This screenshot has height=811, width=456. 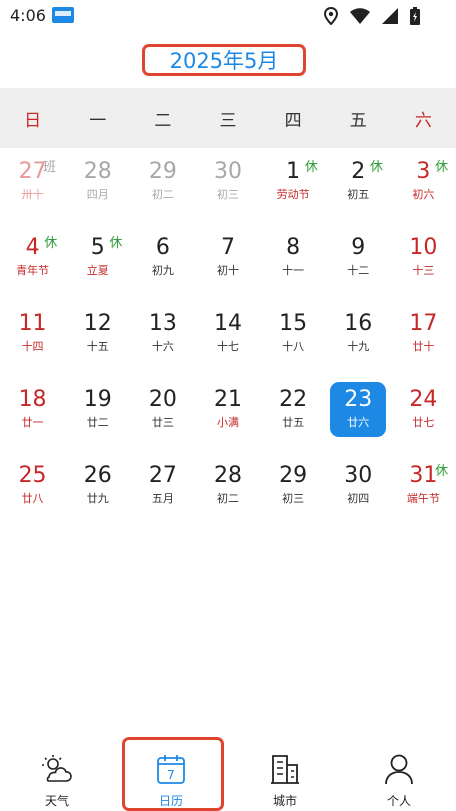 What do you see at coordinates (97, 475) in the screenshot?
I see `day-number: 26` at bounding box center [97, 475].